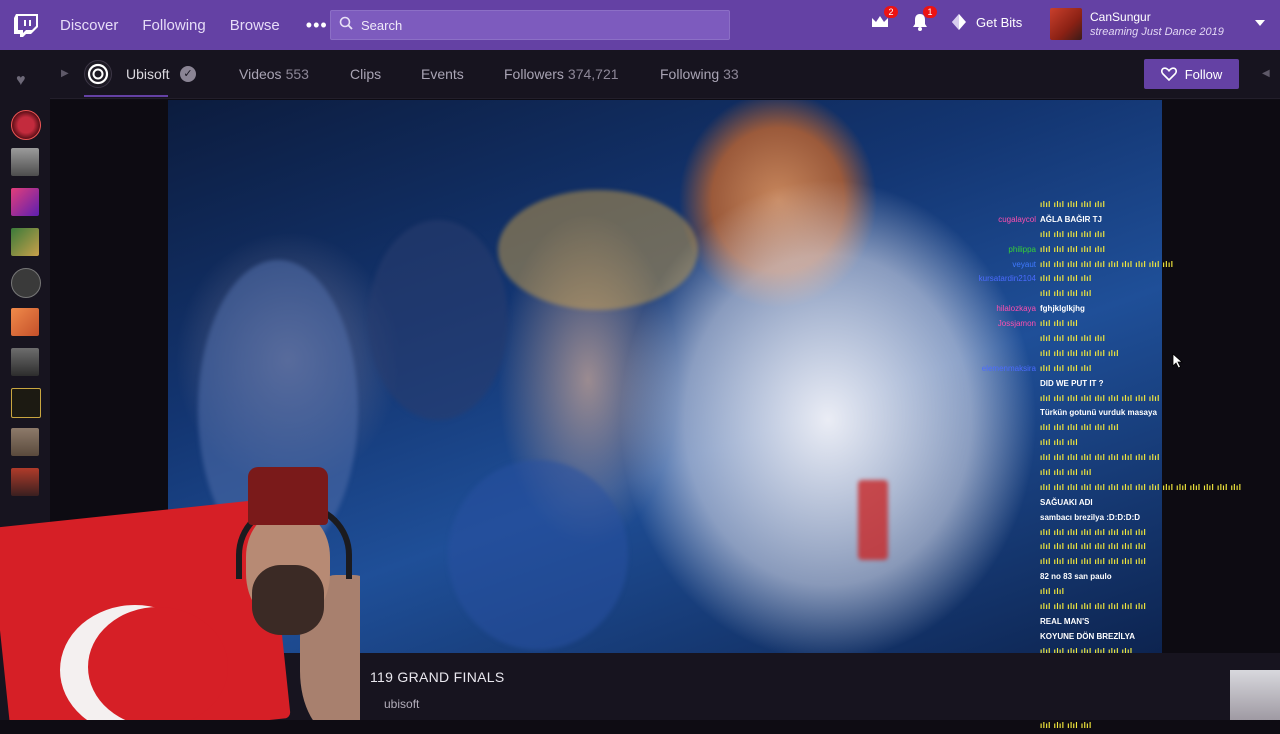  Describe the element at coordinates (924, 21) in the screenshot. I see `notifications-bell-icon: 1` at that location.